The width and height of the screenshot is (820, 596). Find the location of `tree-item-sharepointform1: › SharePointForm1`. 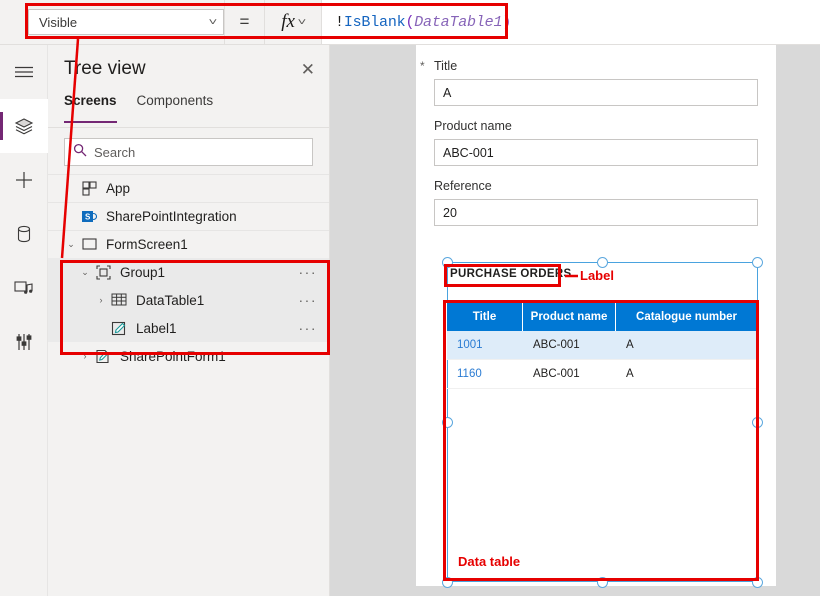

tree-item-sharepointform1: › SharePointForm1 is located at coordinates (188, 356).